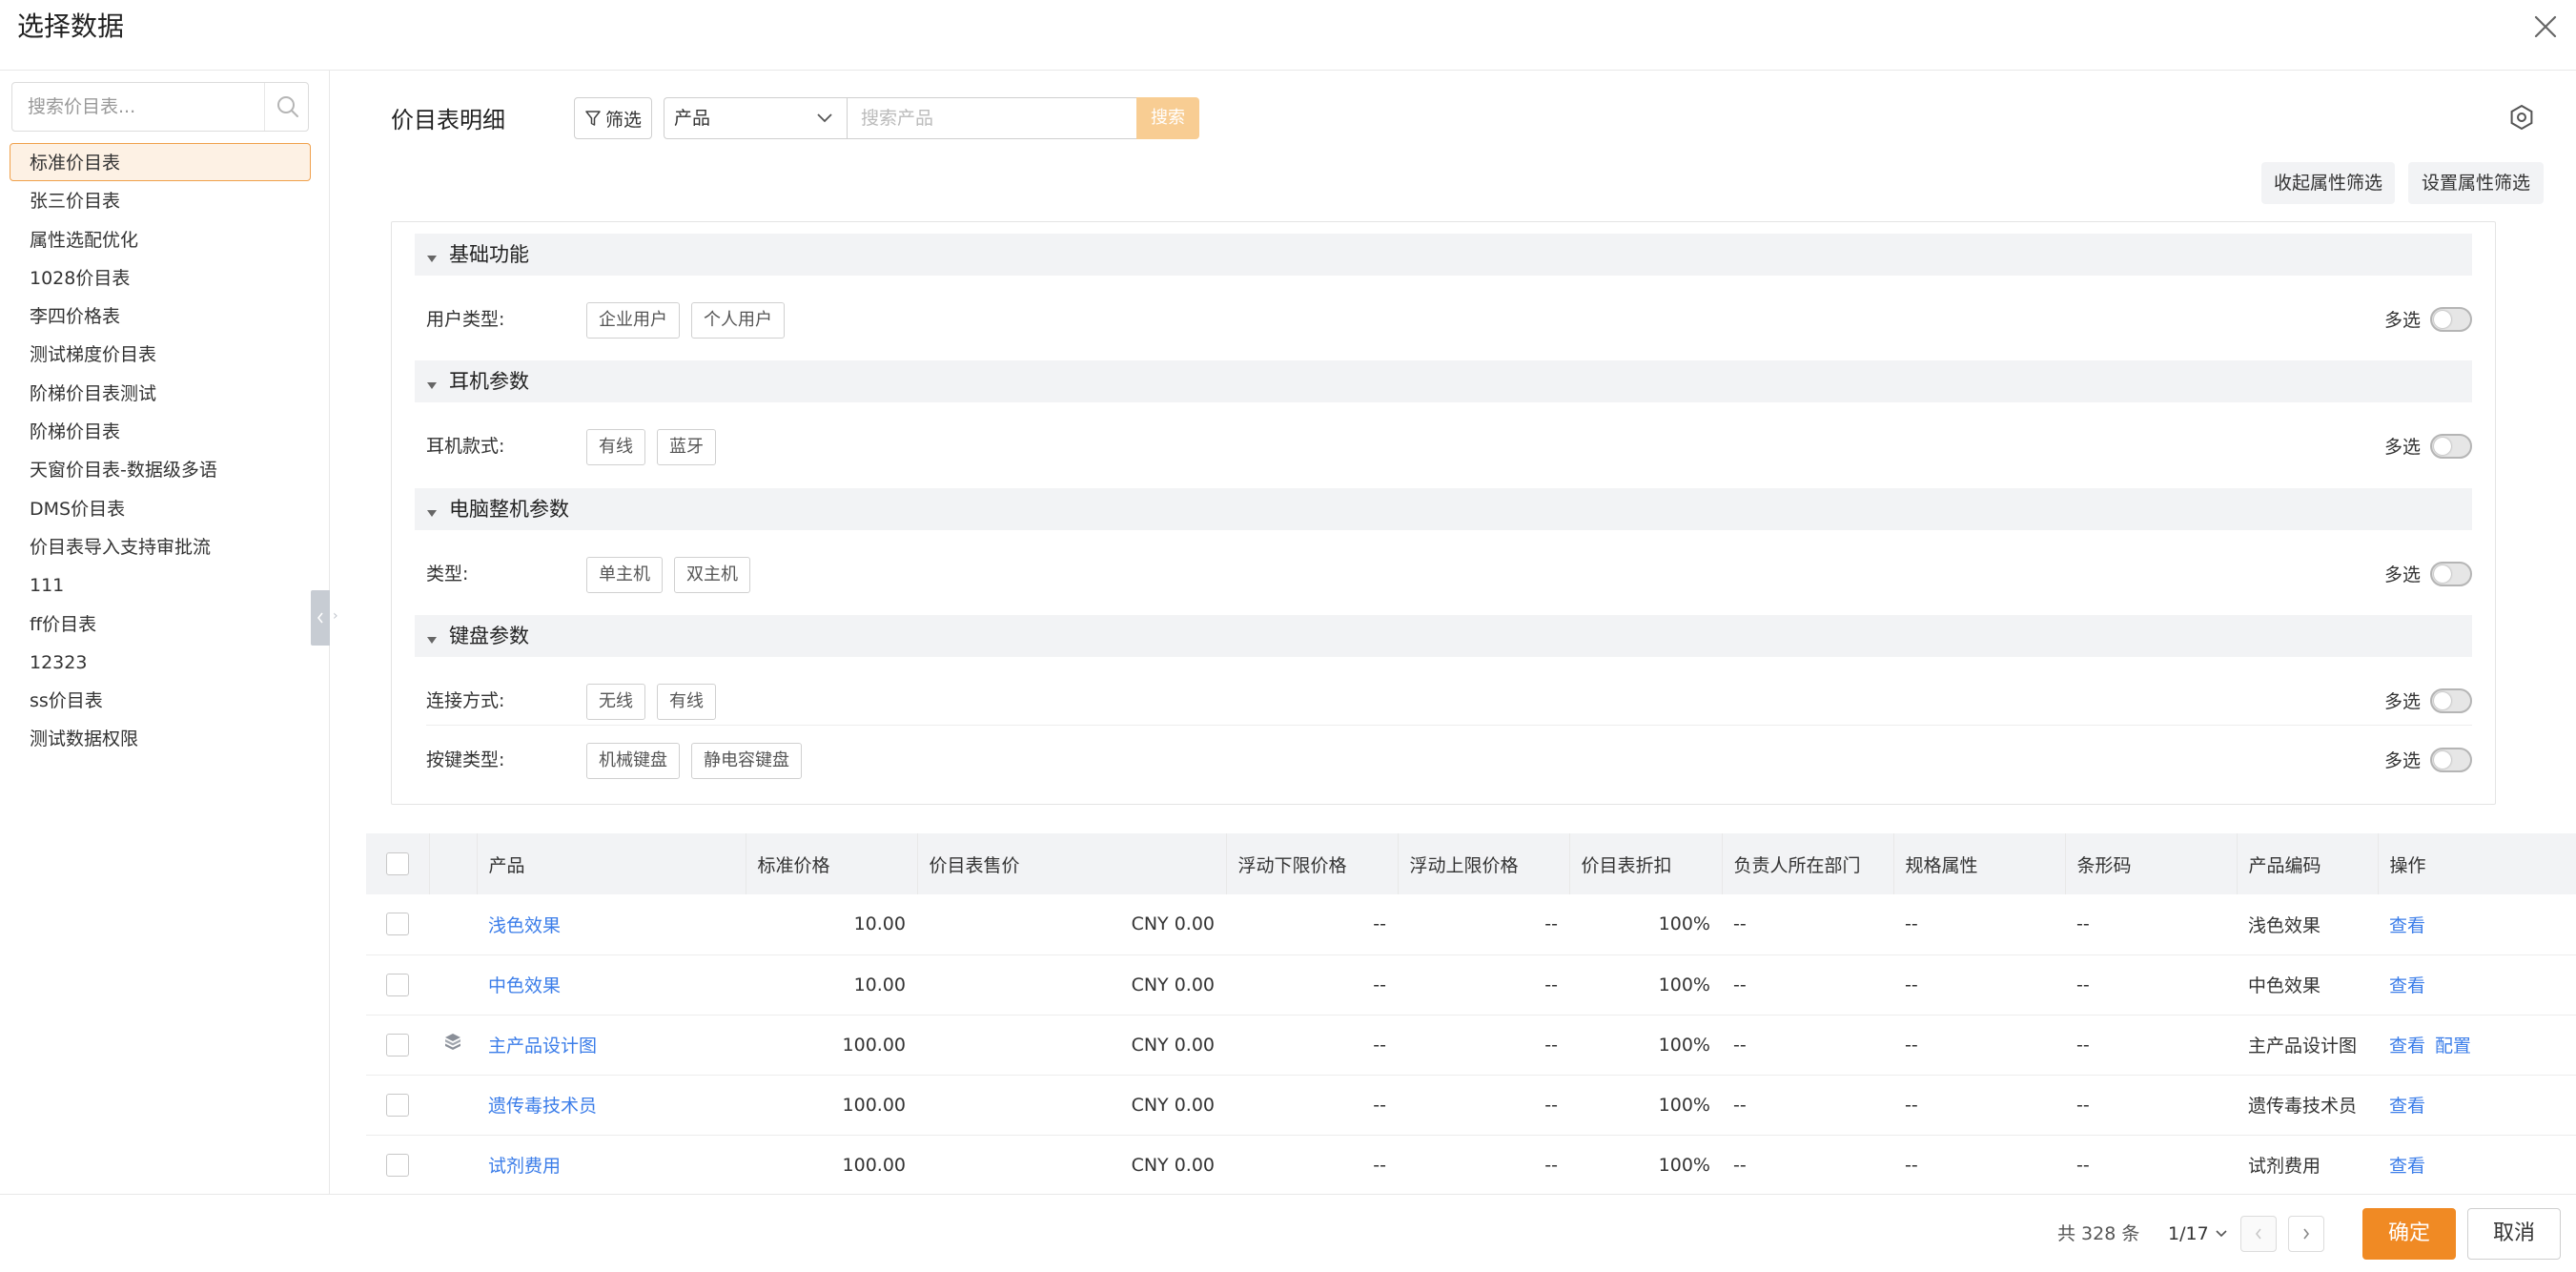 This screenshot has height=1272, width=2576. What do you see at coordinates (2453, 1046) in the screenshot?
I see `row-action-link: 配置` at bounding box center [2453, 1046].